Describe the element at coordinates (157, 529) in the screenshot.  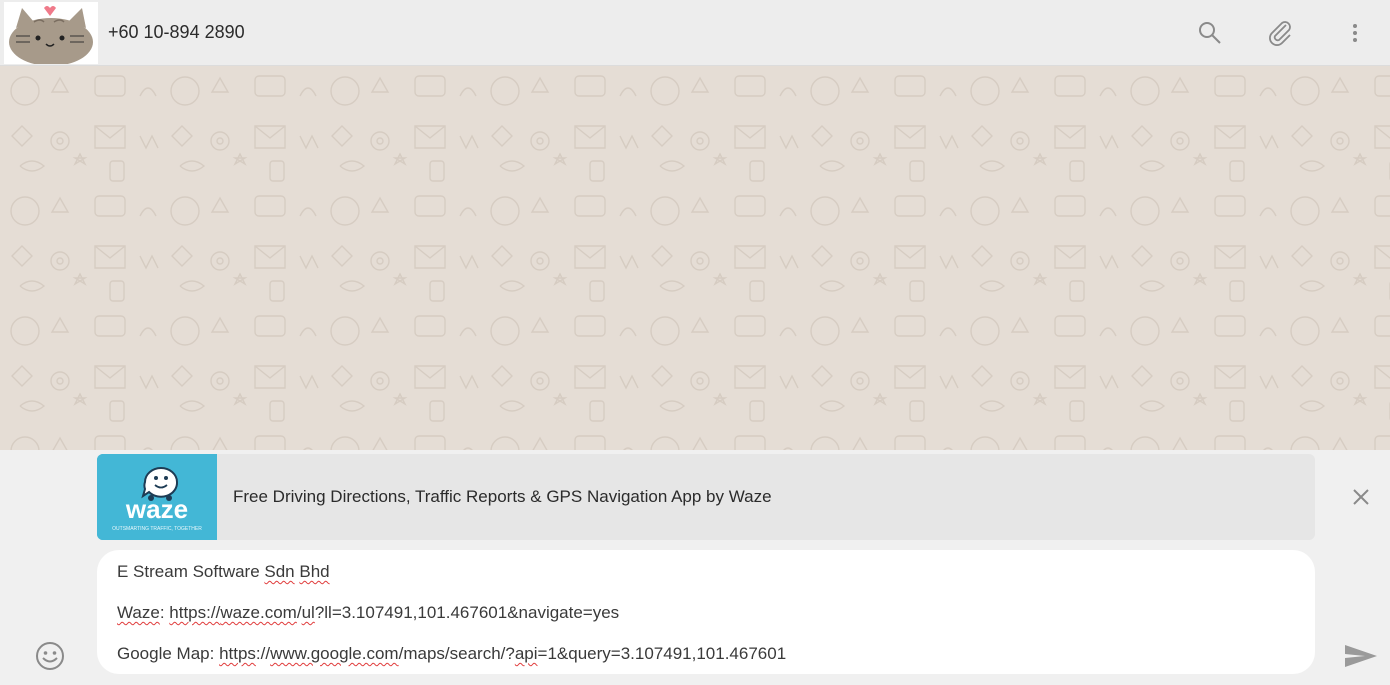
I see `waze-tagline: OUTSMARTING TRAFFIC, TOGETHER` at that location.